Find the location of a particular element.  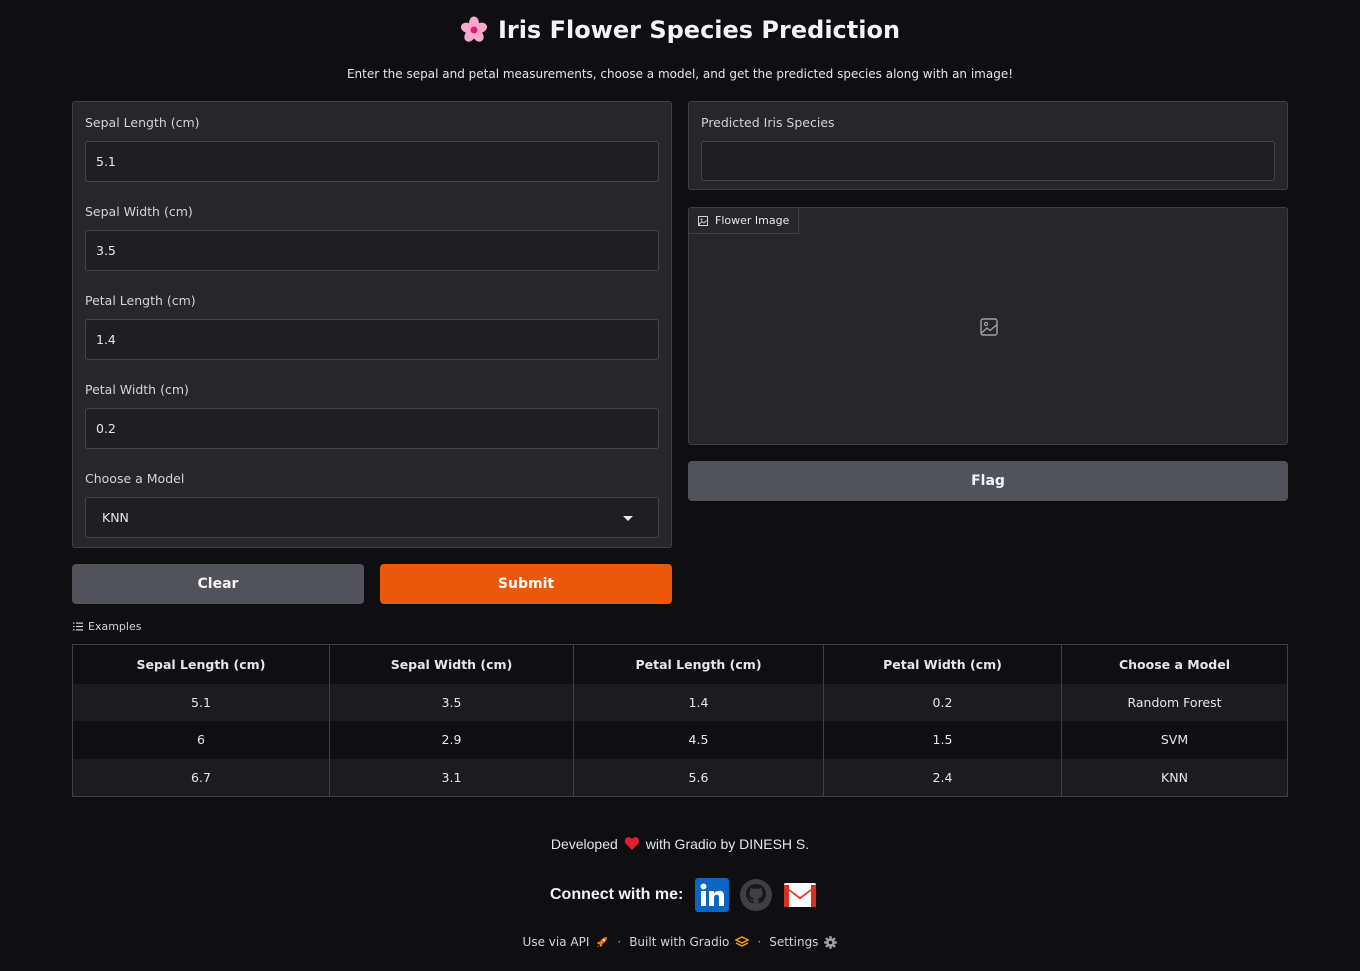

table-cell: 4.5 is located at coordinates (698, 740).